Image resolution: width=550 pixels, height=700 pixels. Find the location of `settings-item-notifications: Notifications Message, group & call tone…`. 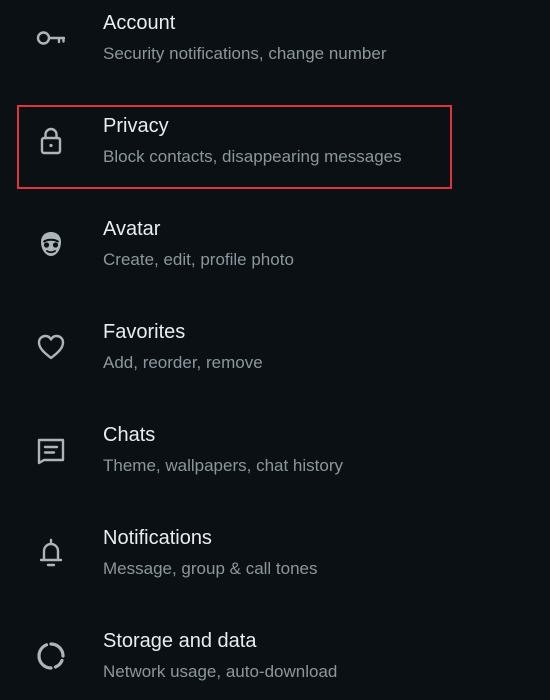

settings-item-notifications: Notifications Message, group & call tone… is located at coordinates (275, 566).